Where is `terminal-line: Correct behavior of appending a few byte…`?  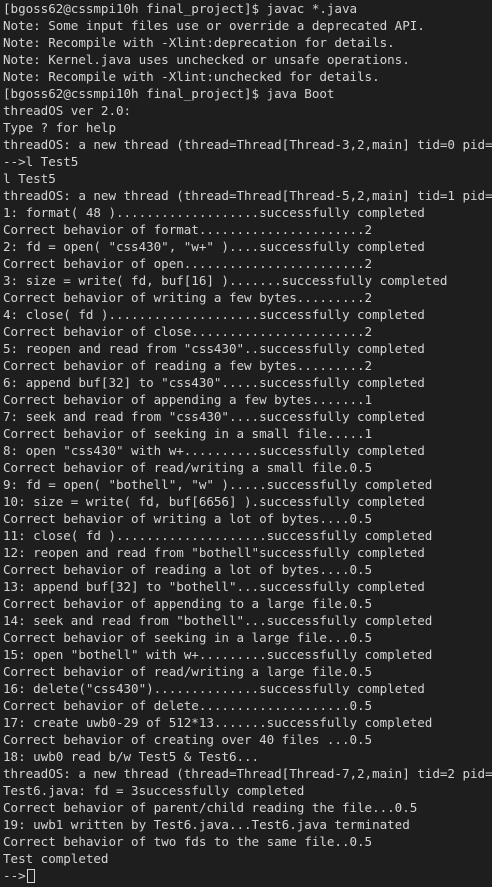
terminal-line: Correct behavior of appending a few byte… is located at coordinates (188, 399).